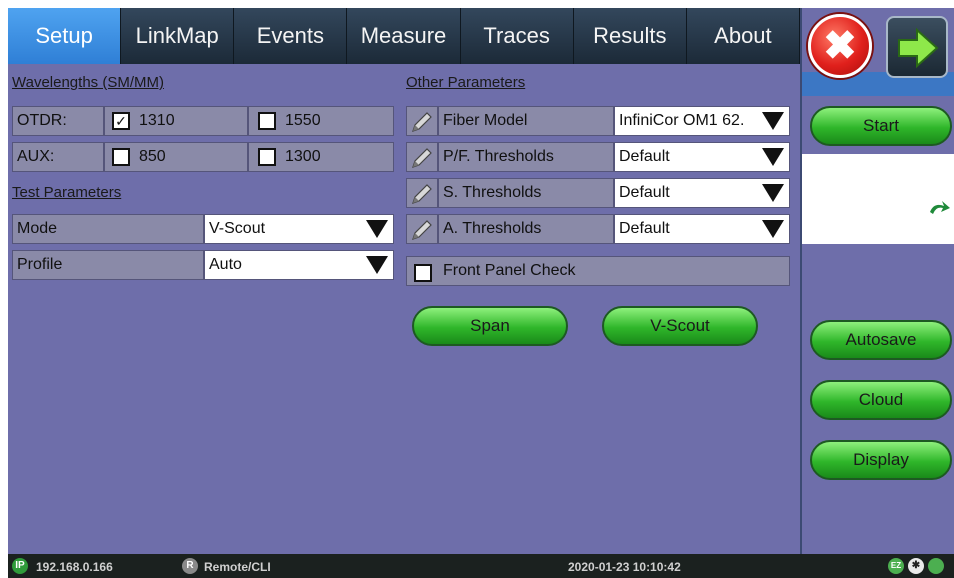  What do you see at coordinates (743, 36) in the screenshot?
I see `tab-about: About` at bounding box center [743, 36].